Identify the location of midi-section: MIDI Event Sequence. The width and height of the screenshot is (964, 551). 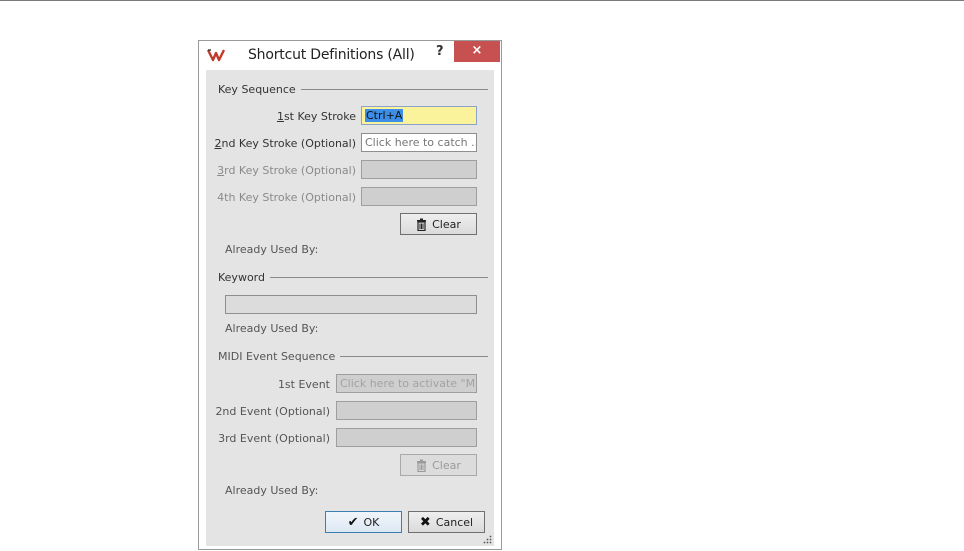
(353, 356).